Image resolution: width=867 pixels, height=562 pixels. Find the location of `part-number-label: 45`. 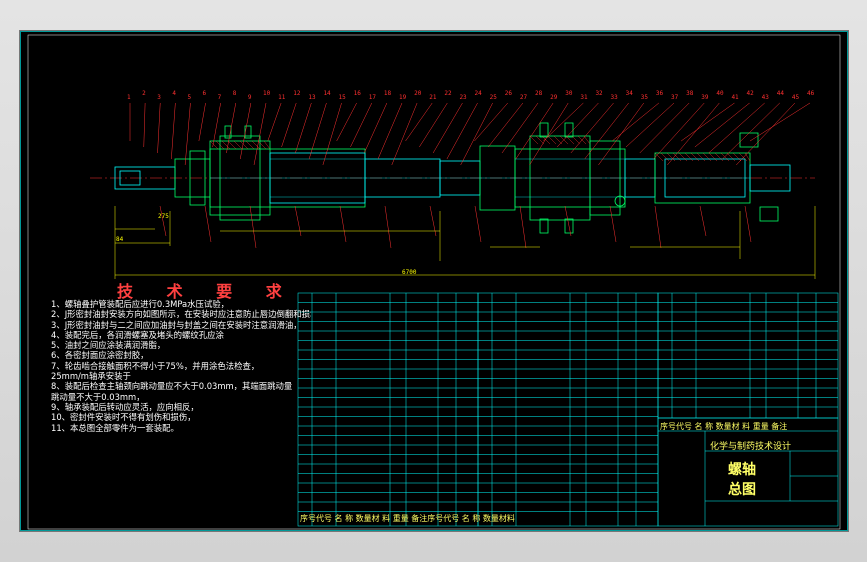

part-number-label: 45 is located at coordinates (795, 97).